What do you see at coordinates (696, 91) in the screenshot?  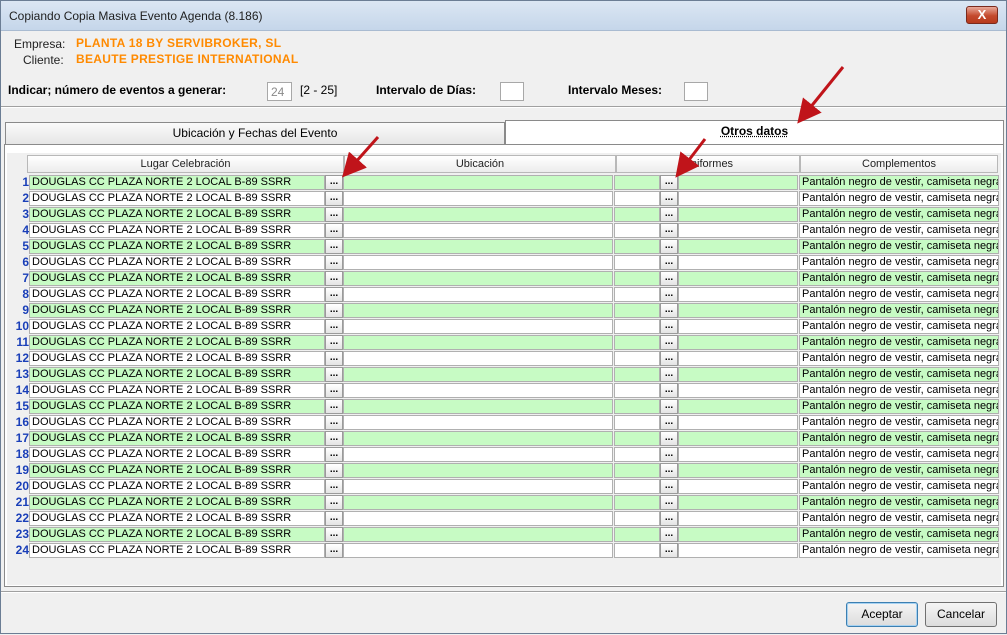 I see `meses-input` at bounding box center [696, 91].